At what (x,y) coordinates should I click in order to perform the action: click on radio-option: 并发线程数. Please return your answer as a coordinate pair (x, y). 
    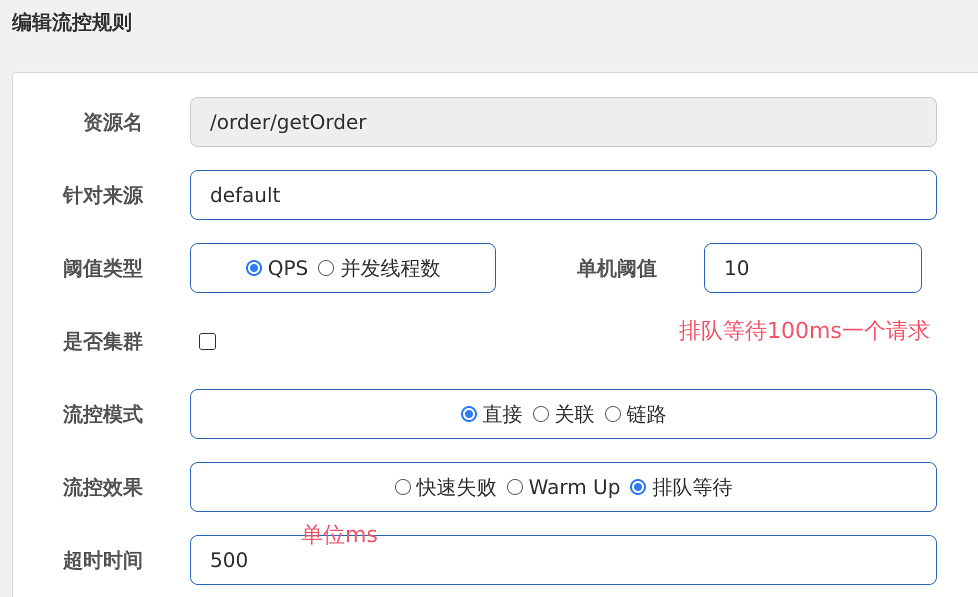
    Looking at the image, I should click on (379, 268).